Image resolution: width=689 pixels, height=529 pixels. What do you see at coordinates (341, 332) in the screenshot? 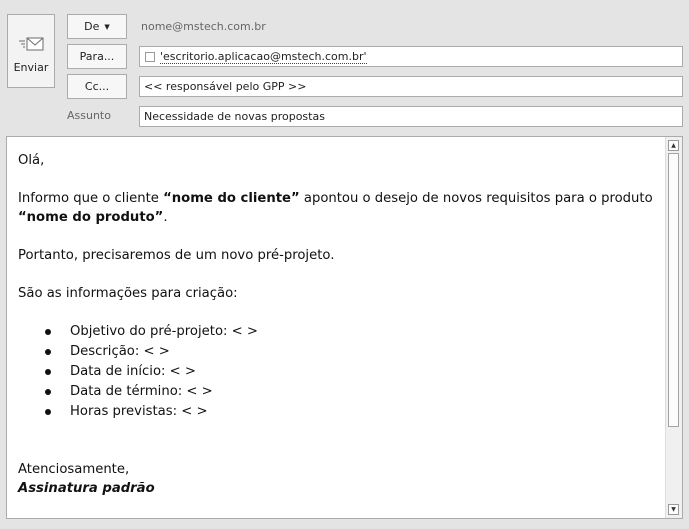
I see `list-item: Objetivo do pré-projeto: < >` at bounding box center [341, 332].